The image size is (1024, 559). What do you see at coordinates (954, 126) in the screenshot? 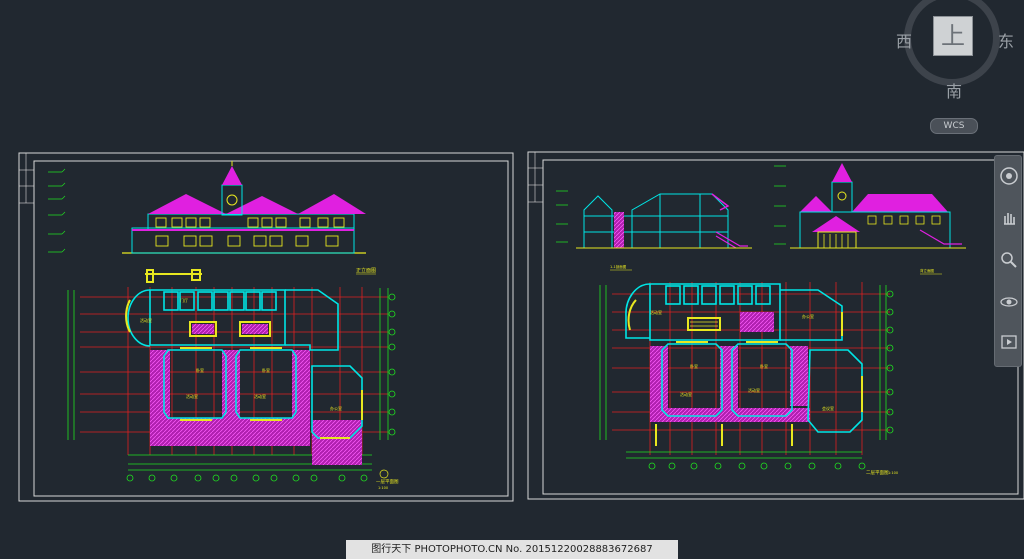
I see `wcs-menu-button: WCS` at bounding box center [954, 126].